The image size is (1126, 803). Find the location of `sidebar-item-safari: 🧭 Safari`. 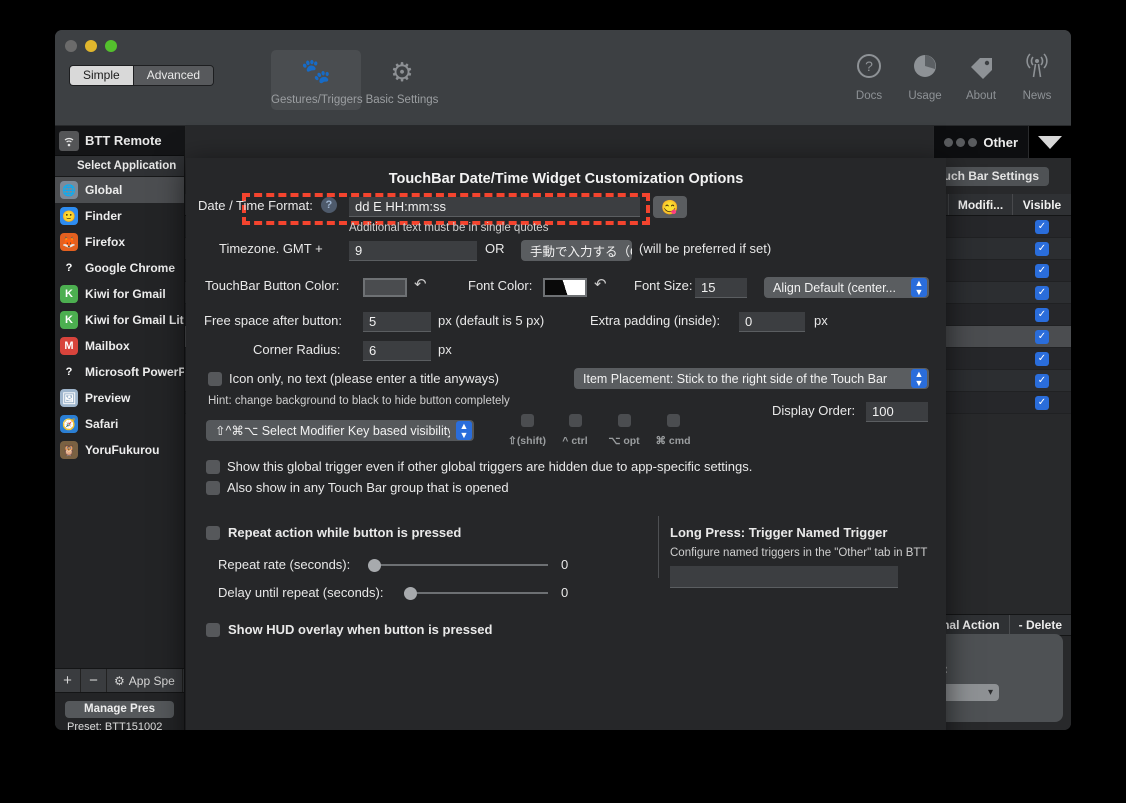

sidebar-item-safari: 🧭 Safari is located at coordinates (119, 424).